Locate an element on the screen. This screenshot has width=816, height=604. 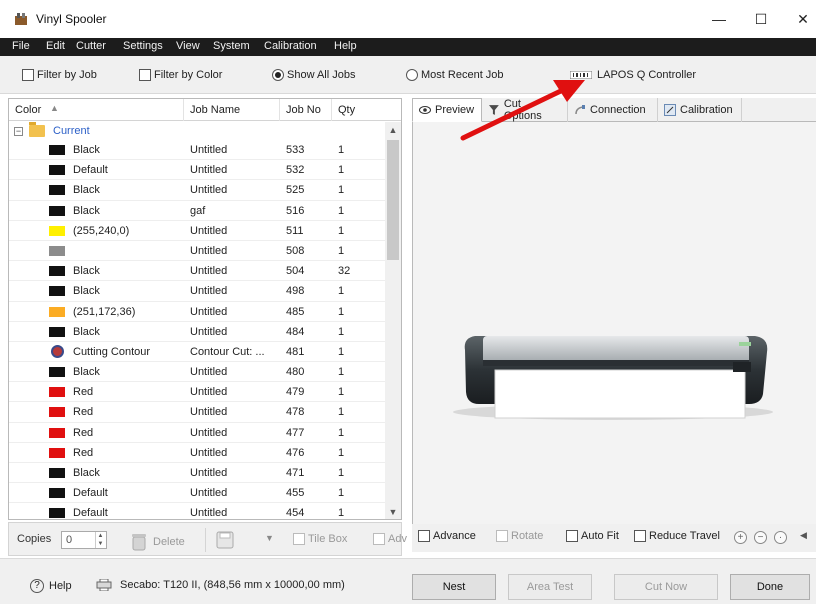
cell-qty: 1 is located at coordinates (341, 351).